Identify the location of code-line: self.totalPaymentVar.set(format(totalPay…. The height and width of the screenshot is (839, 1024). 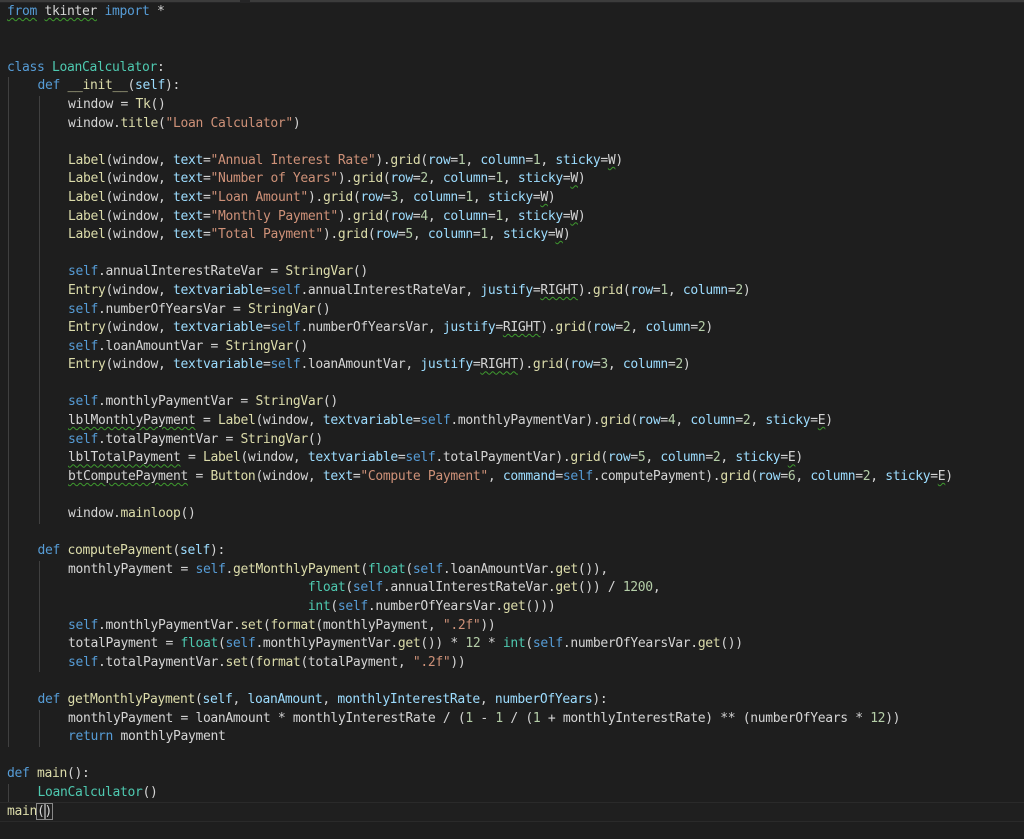
(512, 663).